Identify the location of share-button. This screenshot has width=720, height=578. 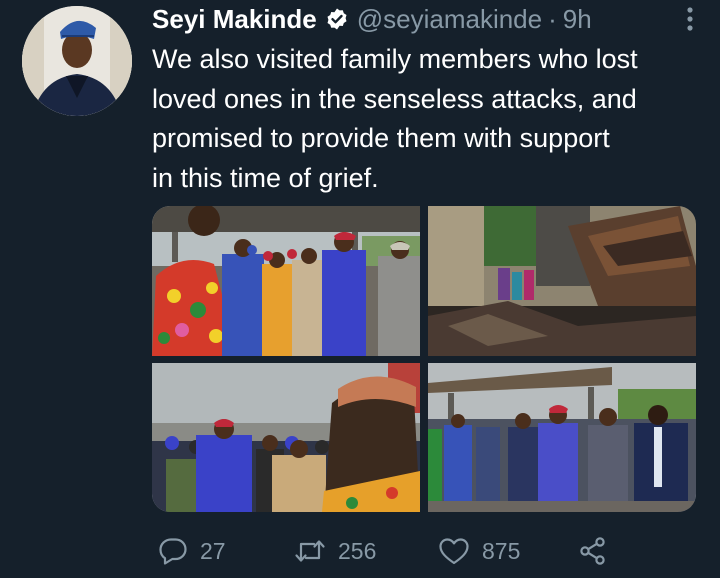
(593, 551).